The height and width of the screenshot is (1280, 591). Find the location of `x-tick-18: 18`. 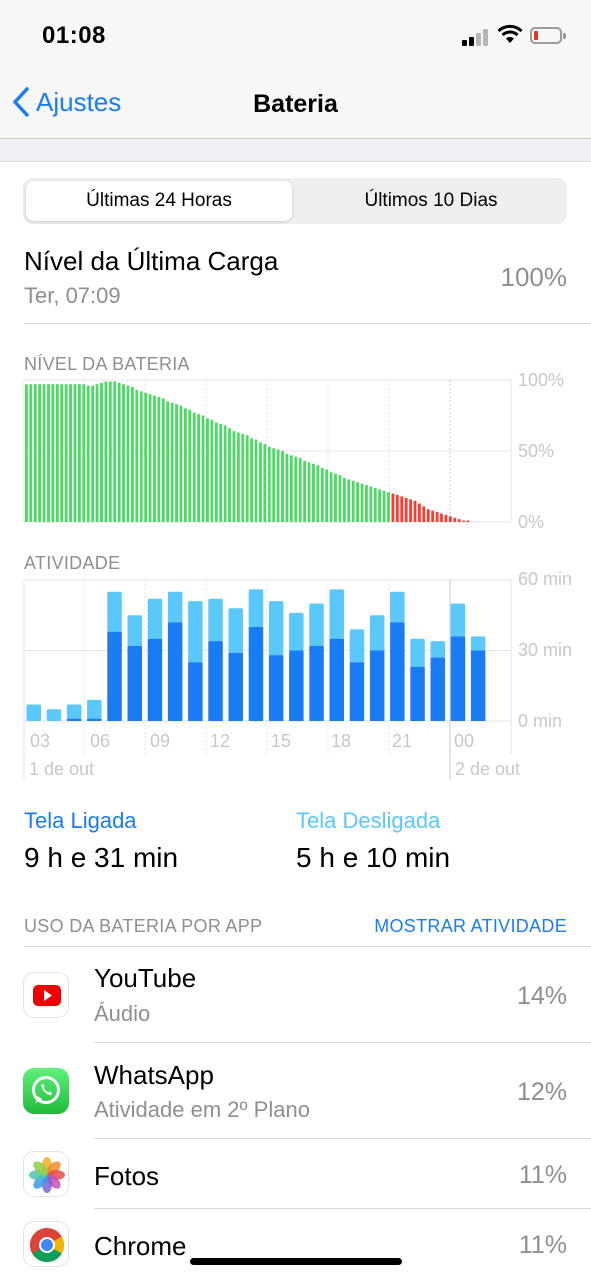

x-tick-18: 18 is located at coordinates (341, 741).